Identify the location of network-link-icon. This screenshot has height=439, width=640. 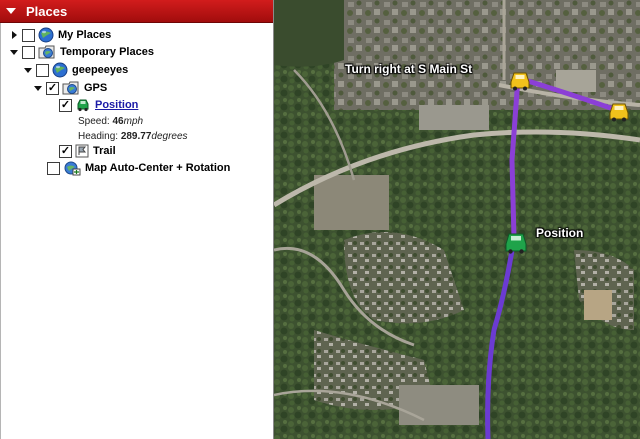
(72, 168).